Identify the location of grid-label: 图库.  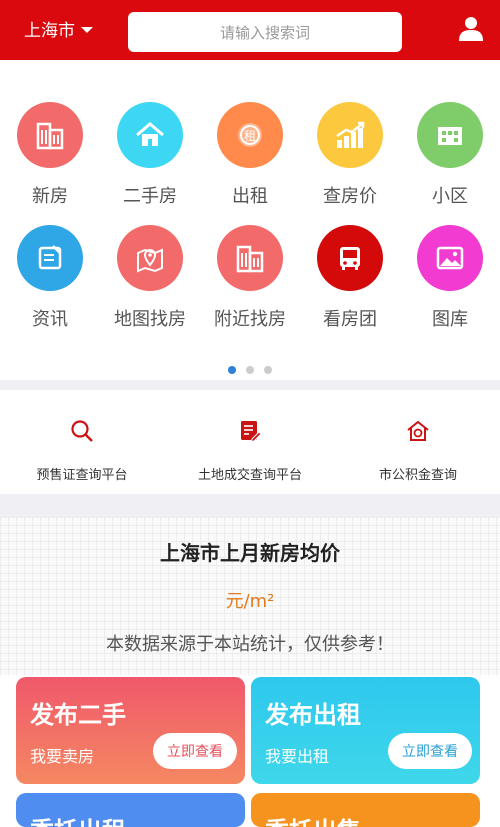
(450, 319).